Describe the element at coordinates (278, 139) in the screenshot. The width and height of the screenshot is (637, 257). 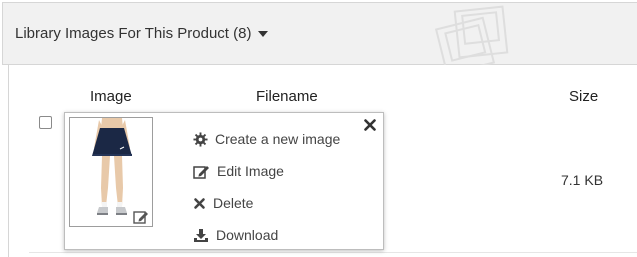
I see `create-new-image-label: Create a new image` at that location.